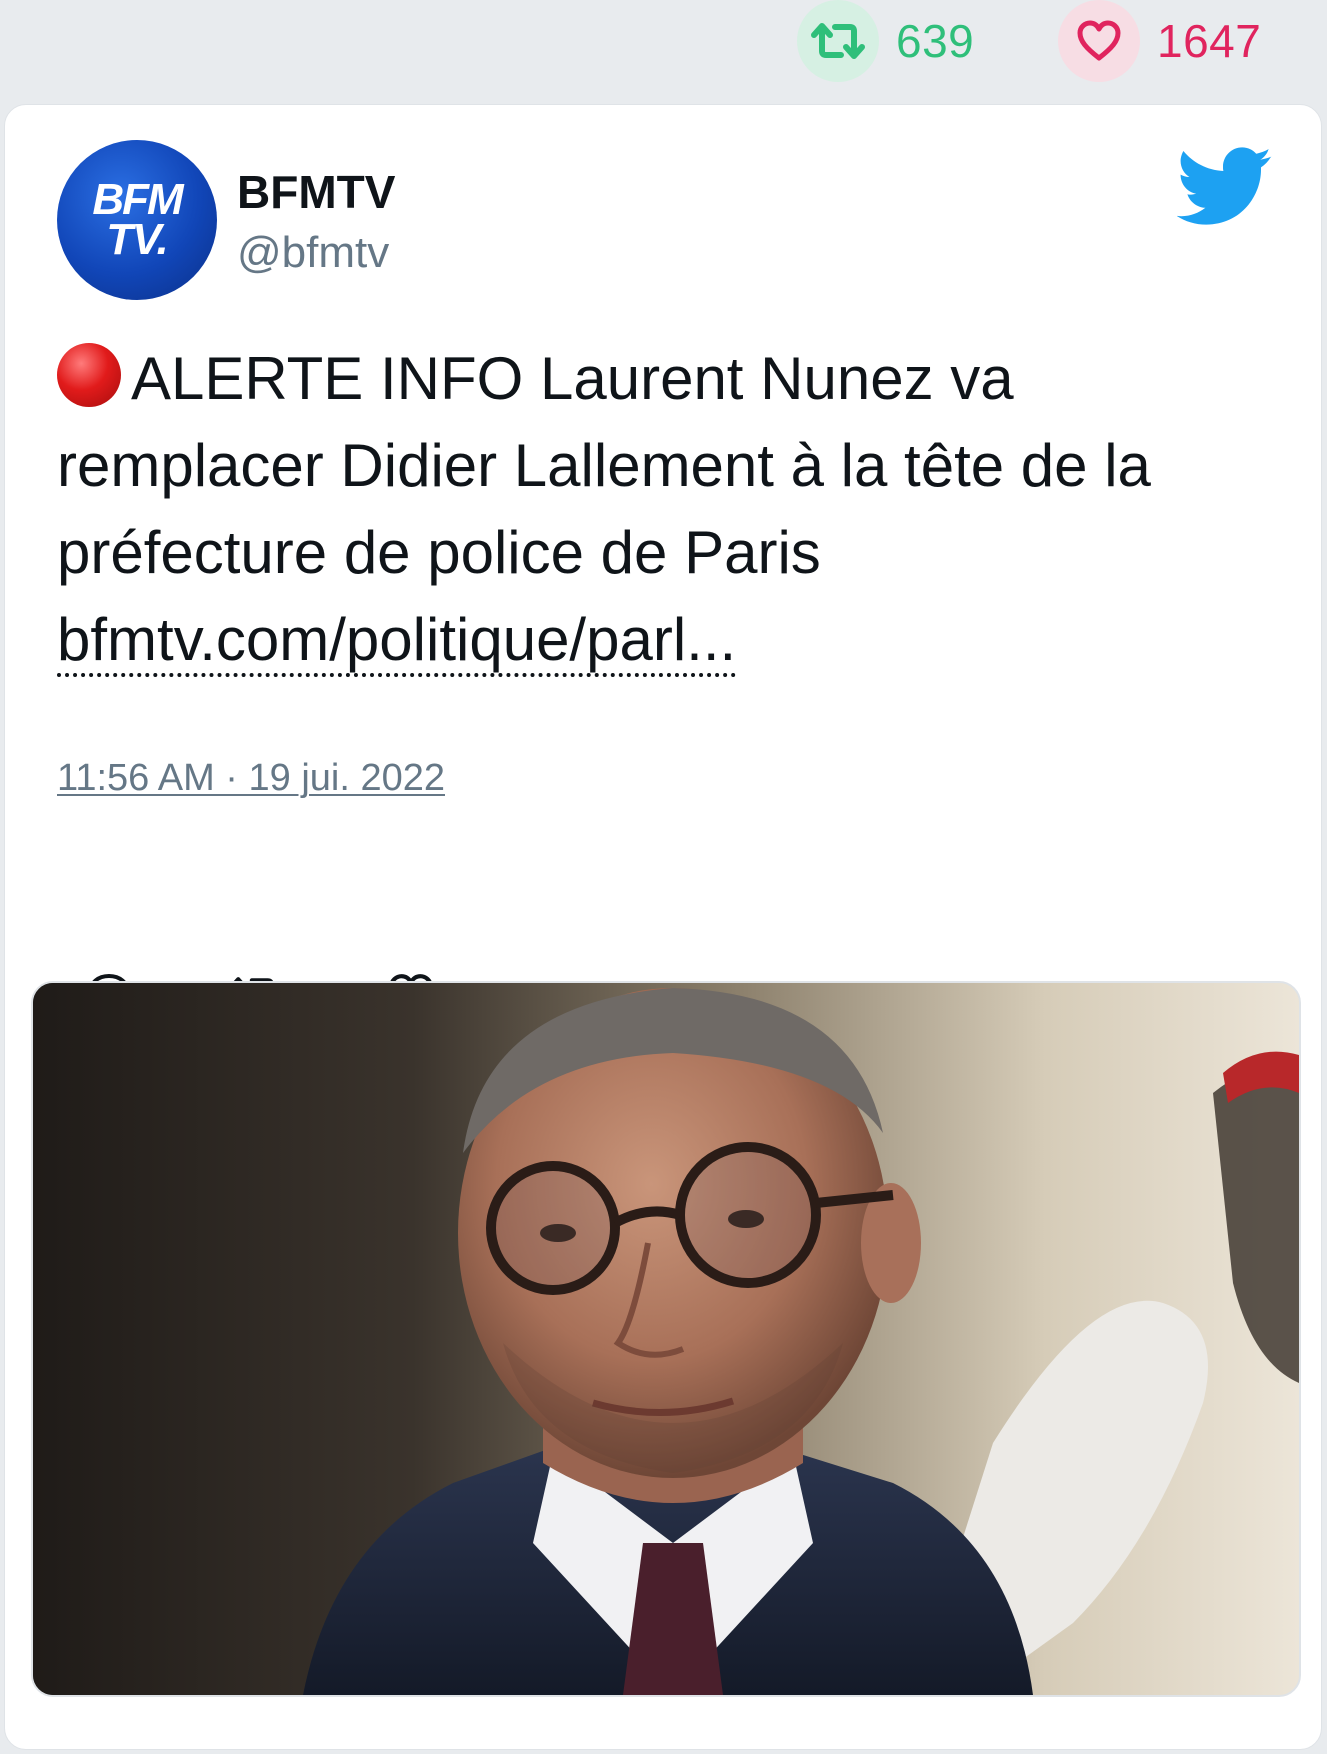  I want to click on retweet-stat-icon, so click(838, 41).